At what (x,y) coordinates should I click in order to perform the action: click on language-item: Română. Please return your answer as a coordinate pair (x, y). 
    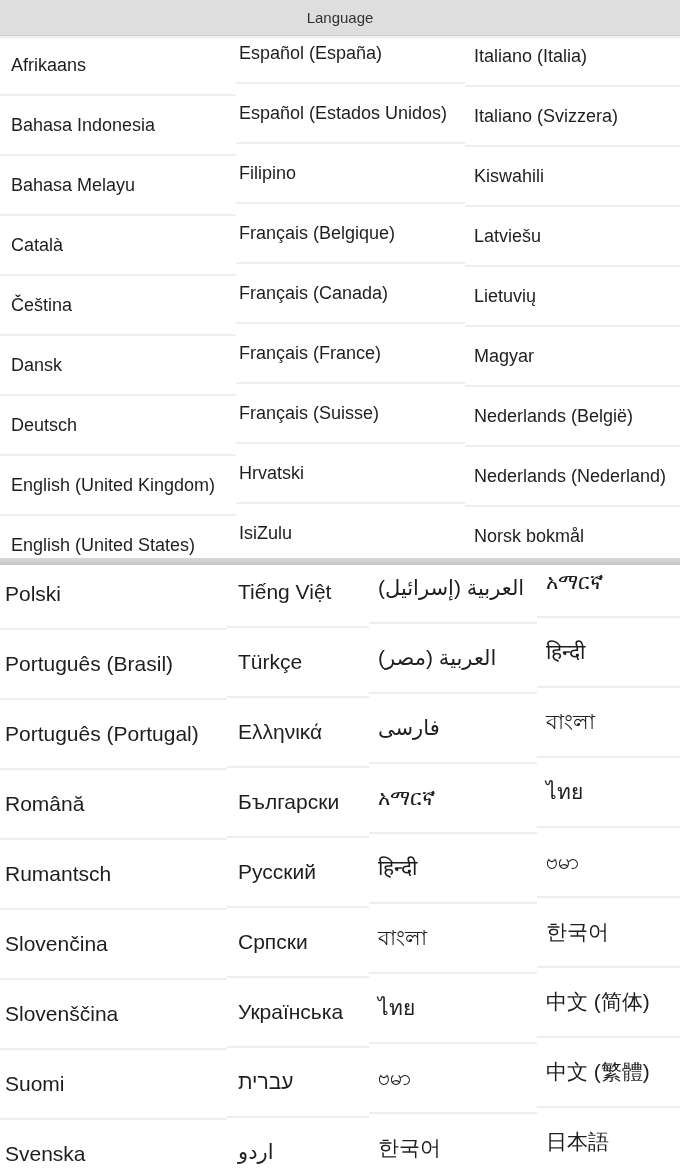
    Looking at the image, I should click on (113, 805).